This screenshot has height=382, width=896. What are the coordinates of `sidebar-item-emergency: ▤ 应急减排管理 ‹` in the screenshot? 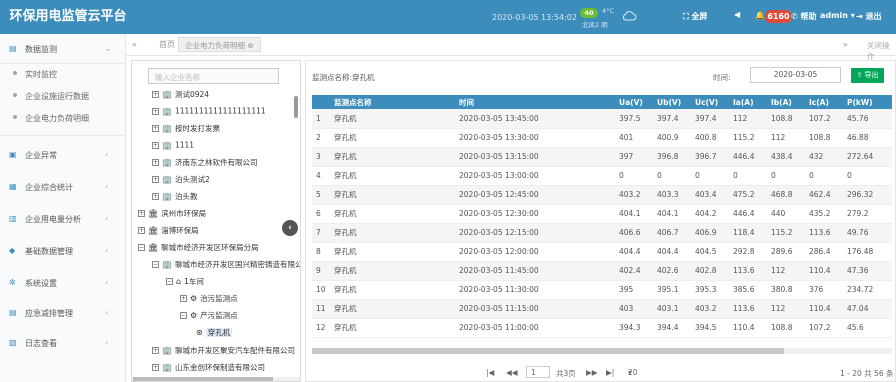 It's located at (62, 313).